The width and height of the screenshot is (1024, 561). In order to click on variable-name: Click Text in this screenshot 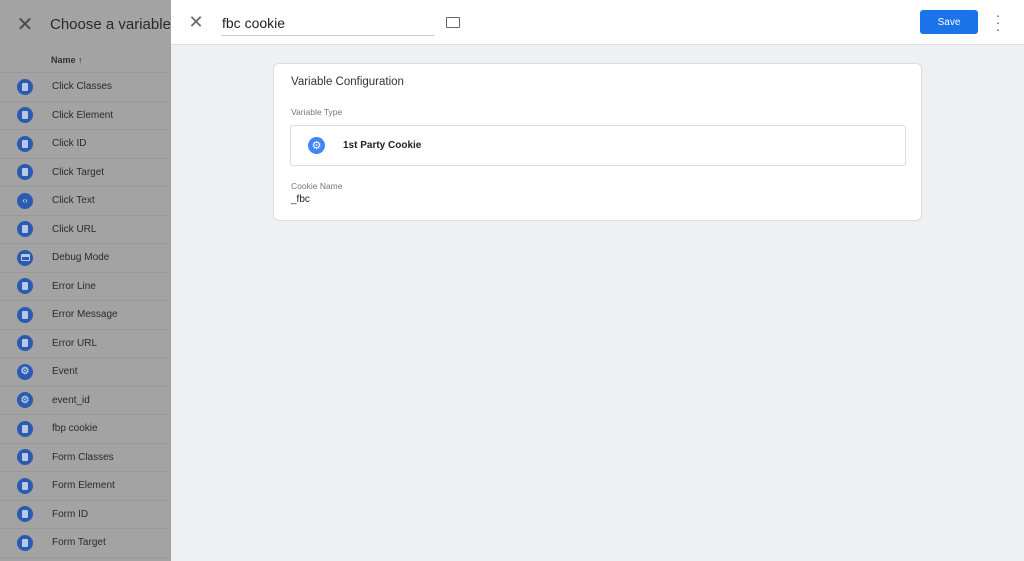, I will do `click(73, 201)`.